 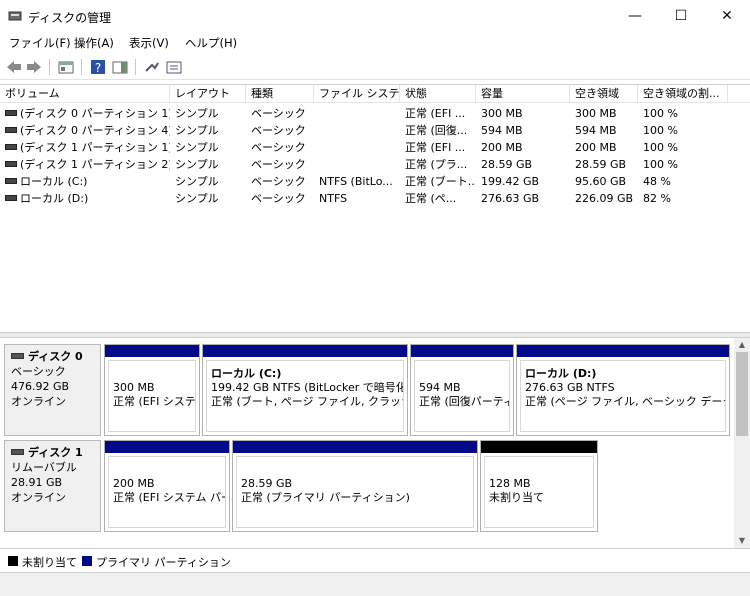 What do you see at coordinates (280, 94) in the screenshot?
I see `col-type: 種類` at bounding box center [280, 94].